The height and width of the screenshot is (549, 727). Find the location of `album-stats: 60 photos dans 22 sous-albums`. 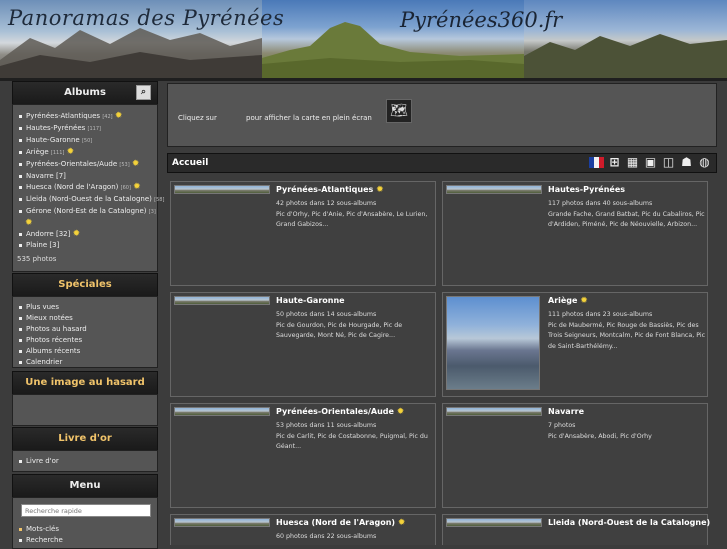

album-stats: 60 photos dans 22 sous-albums is located at coordinates (326, 536).